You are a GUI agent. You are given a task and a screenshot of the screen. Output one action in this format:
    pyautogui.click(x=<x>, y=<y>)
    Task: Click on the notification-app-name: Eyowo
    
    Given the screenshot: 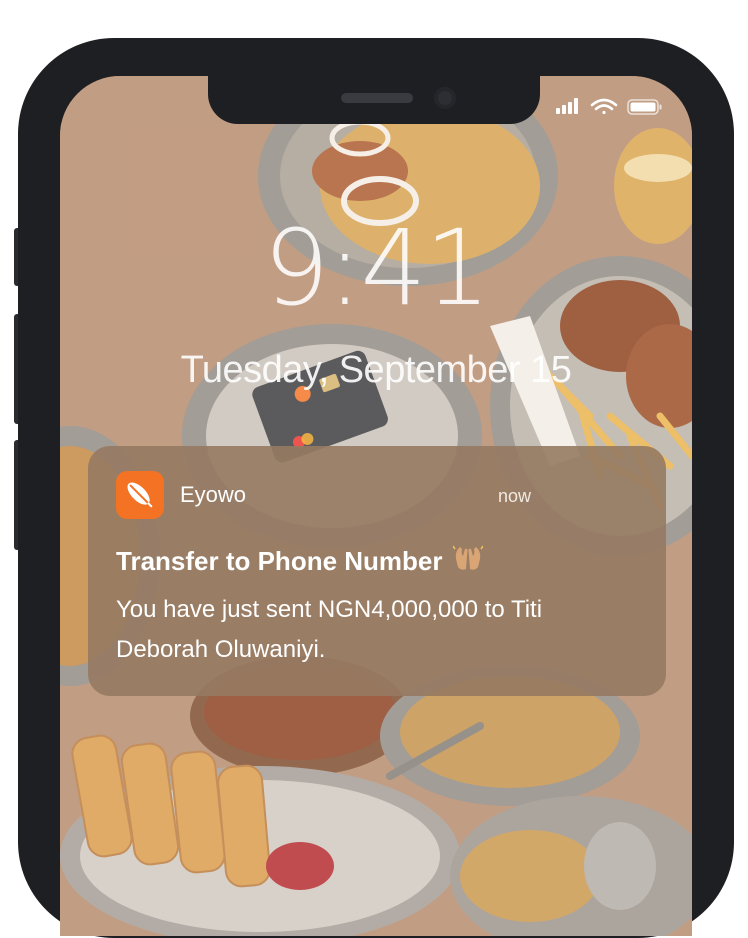 What is the action you would take?
    pyautogui.click(x=213, y=494)
    